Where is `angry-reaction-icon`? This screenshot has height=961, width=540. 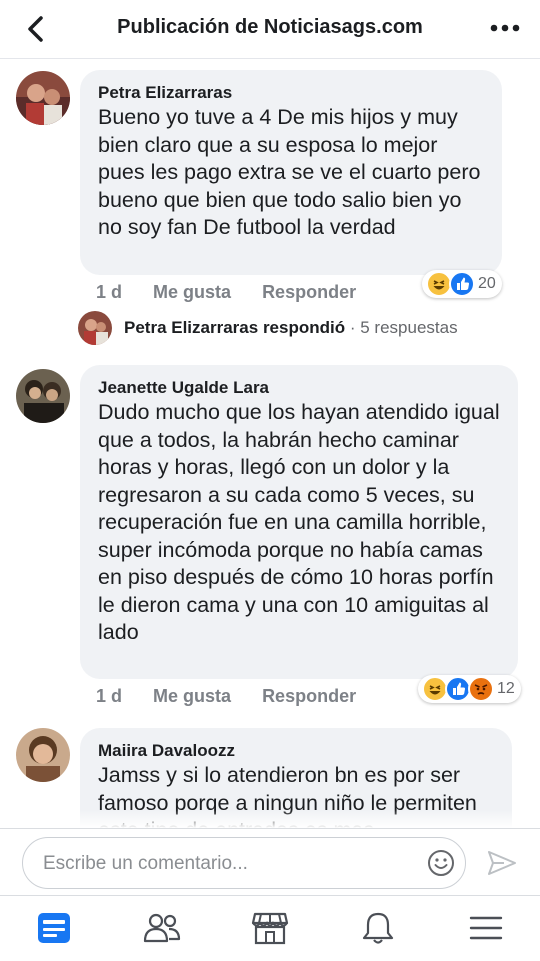
angry-reaction-icon is located at coordinates (481, 689).